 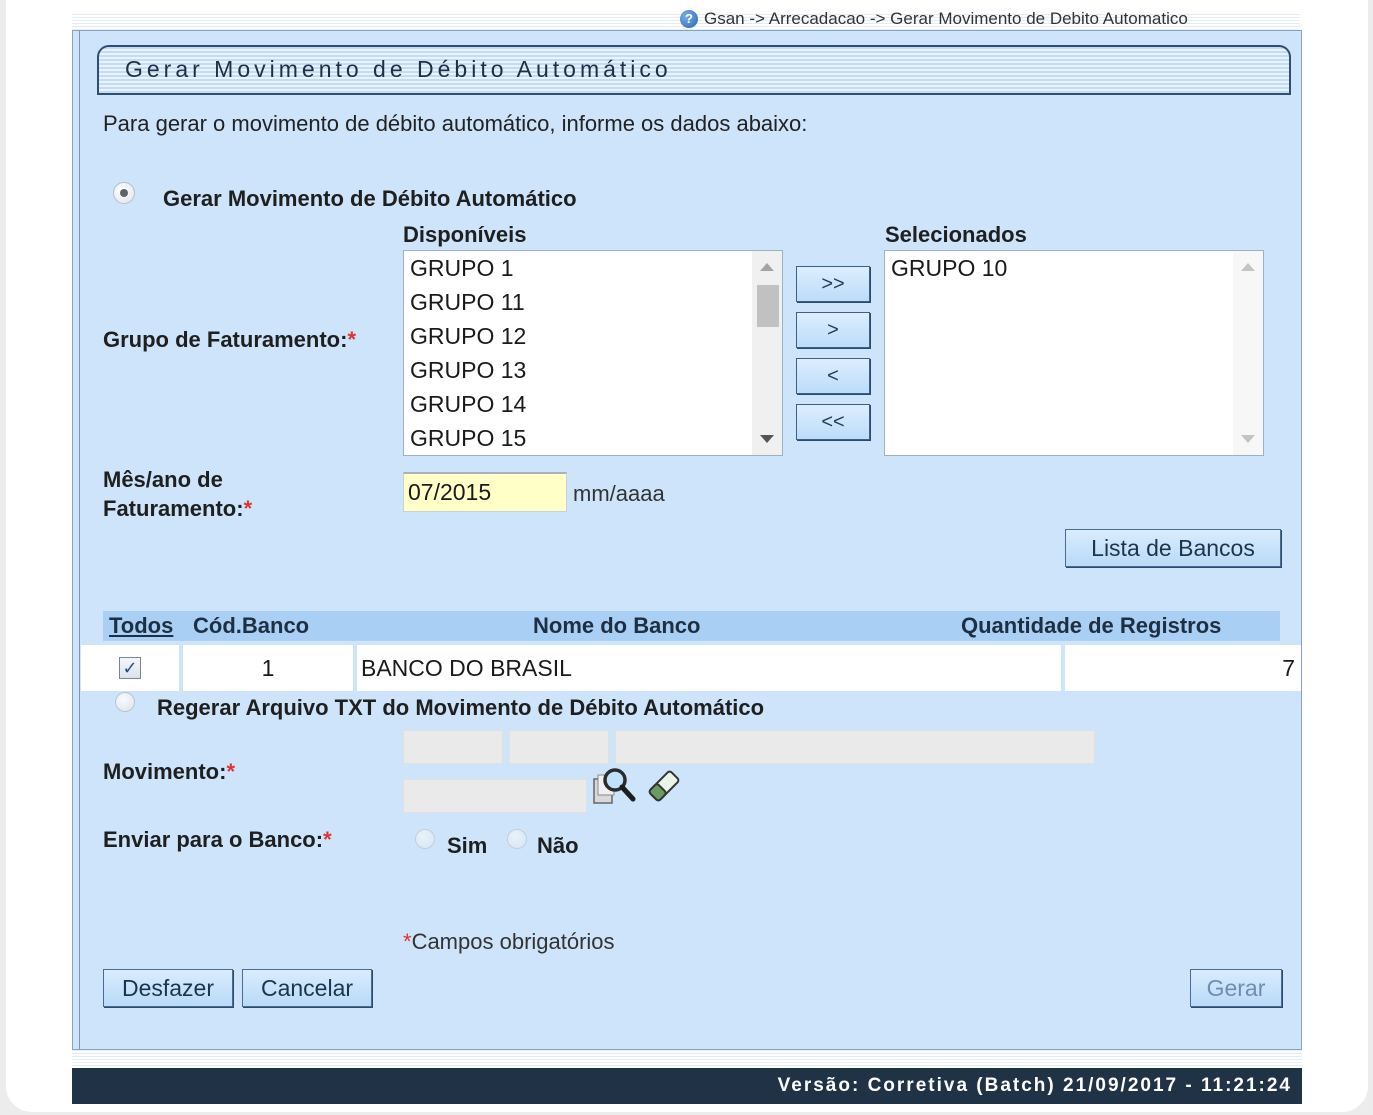 I want to click on add-all-button: >>, so click(x=833, y=284).